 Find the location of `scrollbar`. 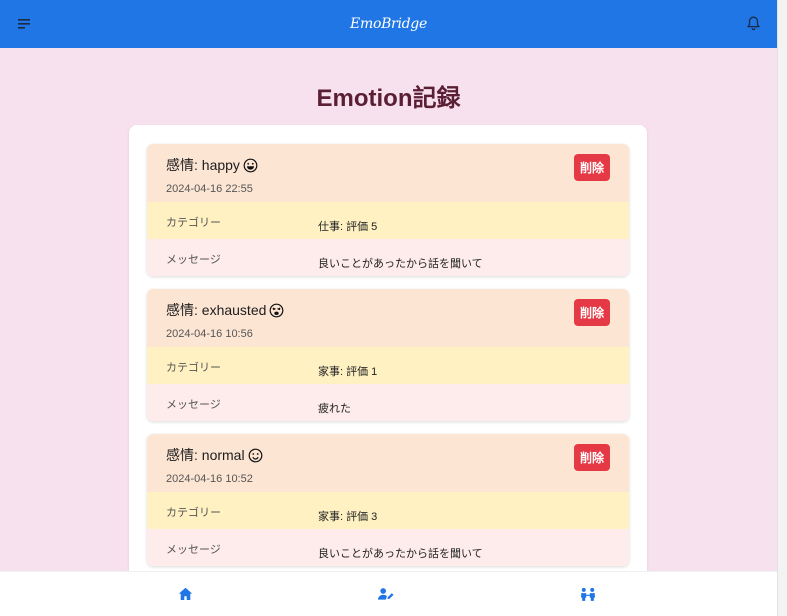

scrollbar is located at coordinates (782, 308).